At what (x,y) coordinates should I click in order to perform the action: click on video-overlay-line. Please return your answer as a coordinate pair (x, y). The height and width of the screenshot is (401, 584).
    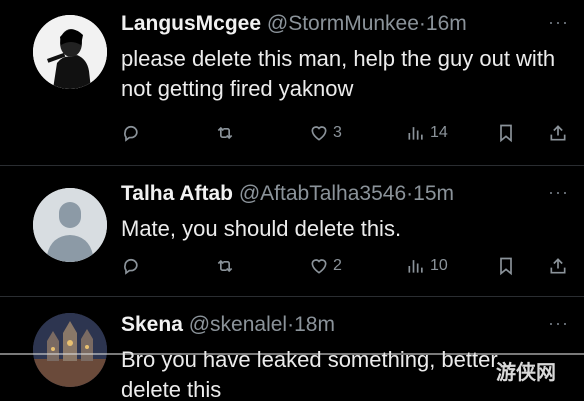
    Looking at the image, I should click on (292, 354).